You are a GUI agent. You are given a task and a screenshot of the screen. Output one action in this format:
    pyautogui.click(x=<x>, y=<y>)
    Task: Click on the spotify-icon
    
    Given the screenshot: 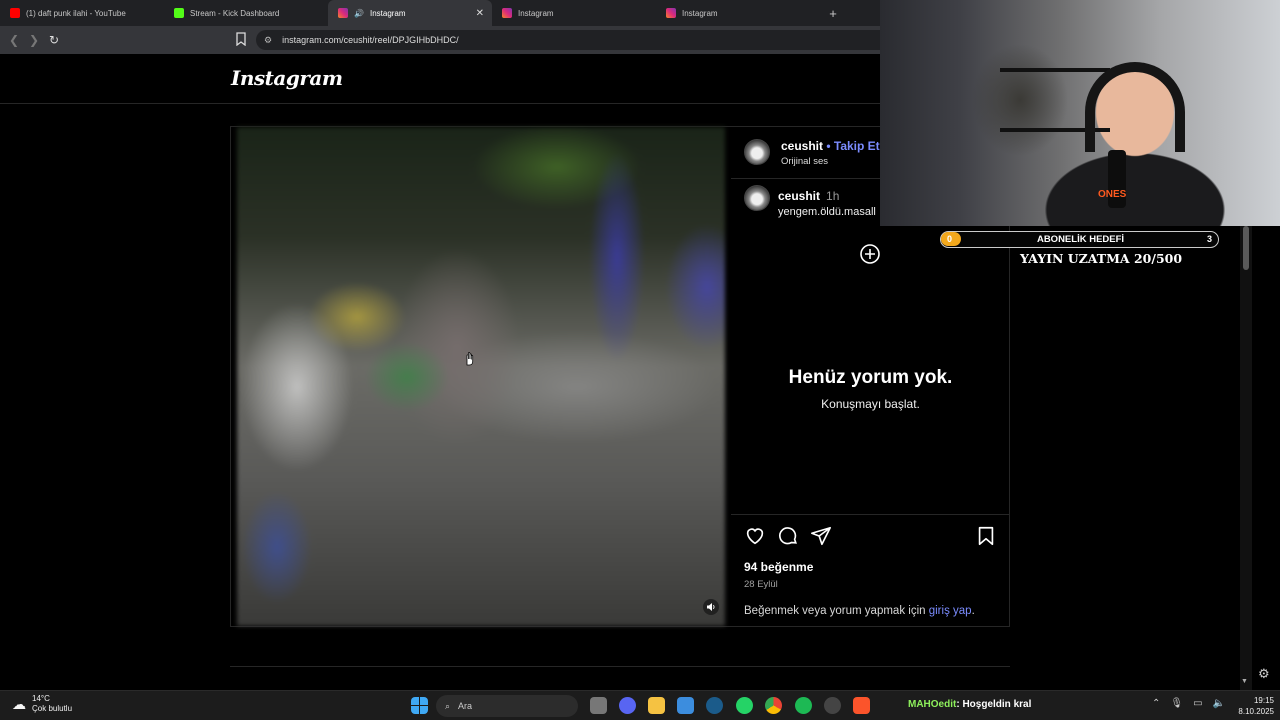 What is the action you would take?
    pyautogui.click(x=803, y=705)
    